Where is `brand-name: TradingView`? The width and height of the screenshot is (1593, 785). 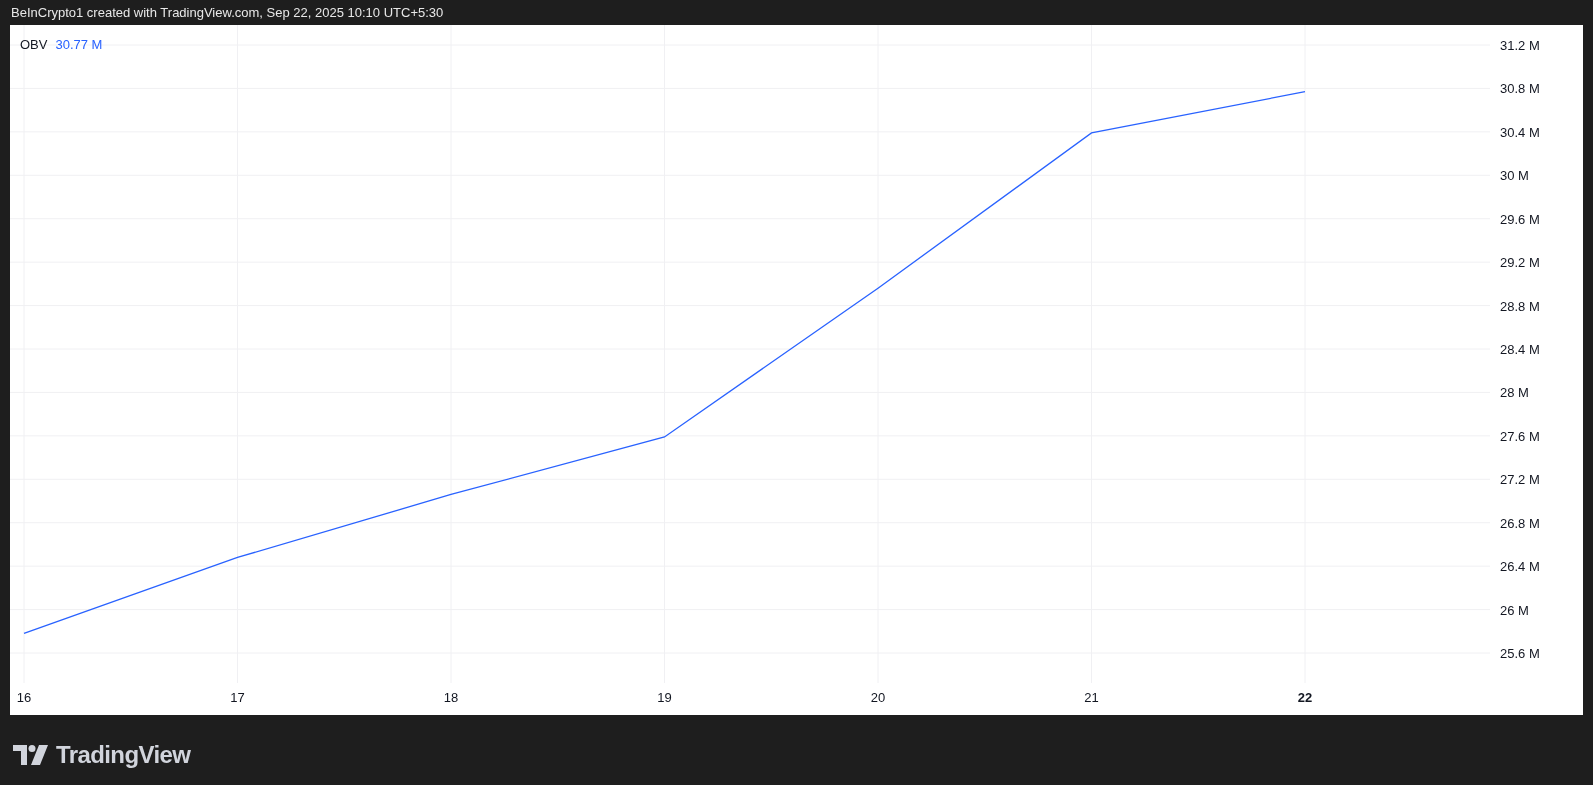 brand-name: TradingView is located at coordinates (123, 755).